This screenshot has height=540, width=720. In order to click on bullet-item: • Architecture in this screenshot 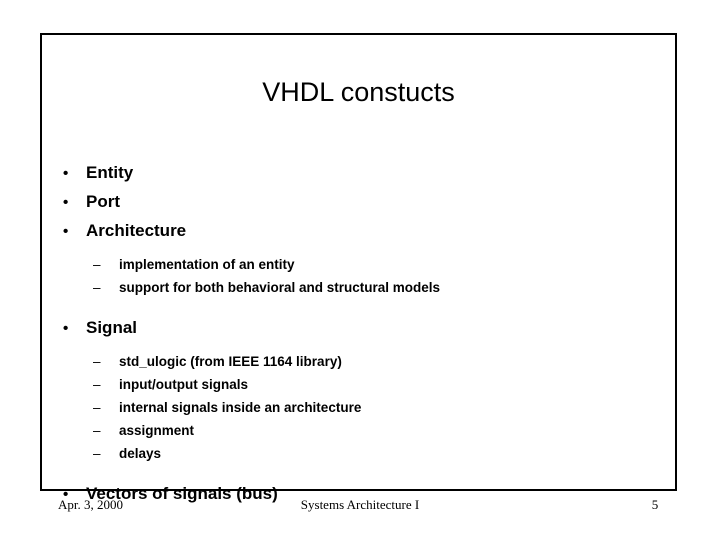, I will do `click(358, 230)`.